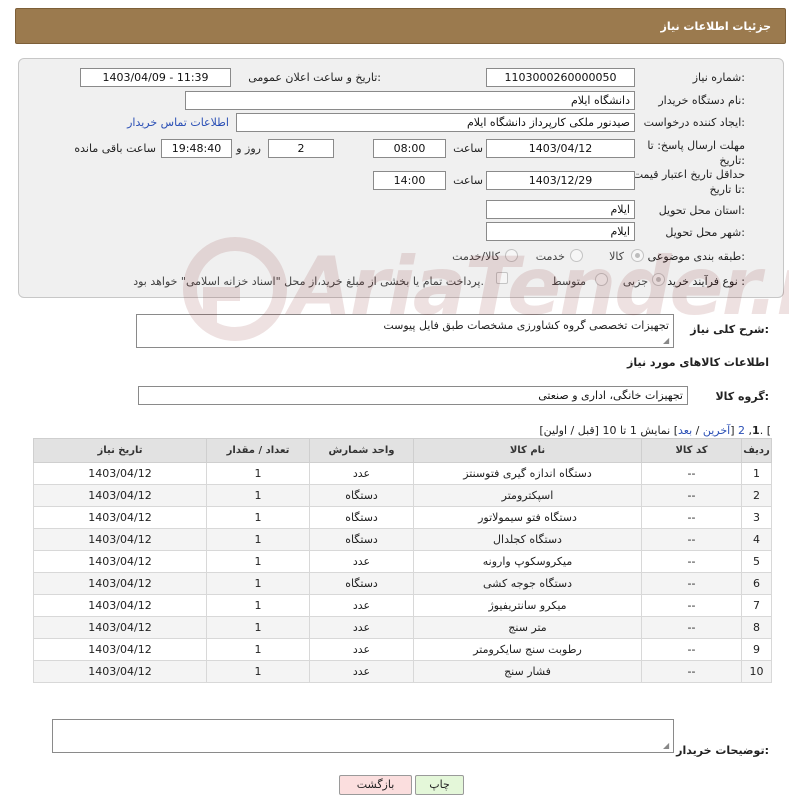 Image resolution: width=789 pixels, height=810 pixels. I want to click on table-row: 6 -- دستگاه جوجه کشی دستگاه 1 1403/04/12, so click(402, 583).